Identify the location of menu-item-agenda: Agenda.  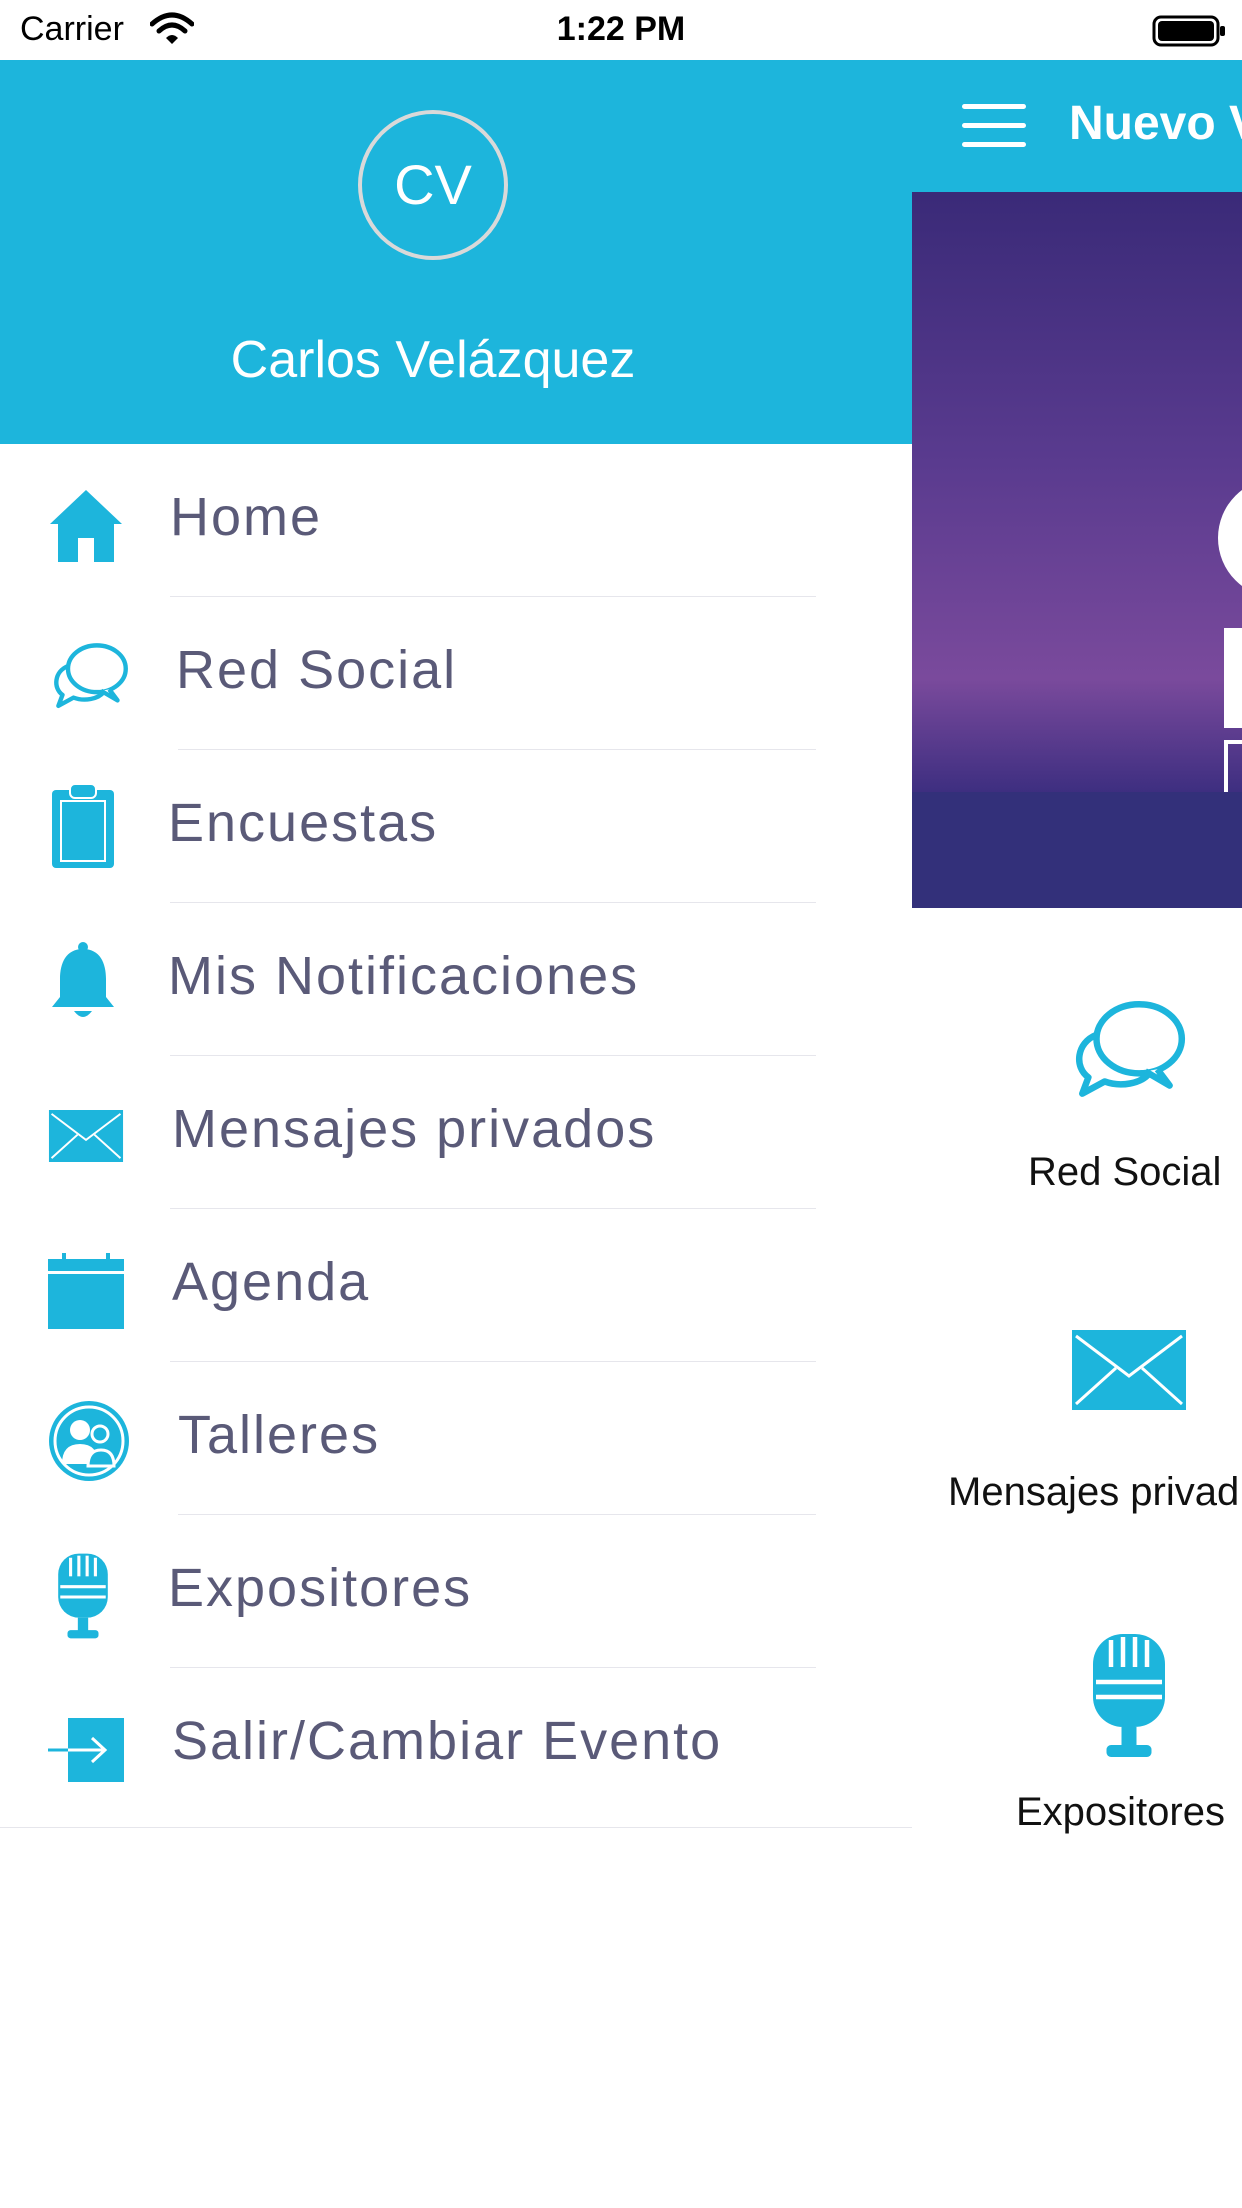
(456, 1285).